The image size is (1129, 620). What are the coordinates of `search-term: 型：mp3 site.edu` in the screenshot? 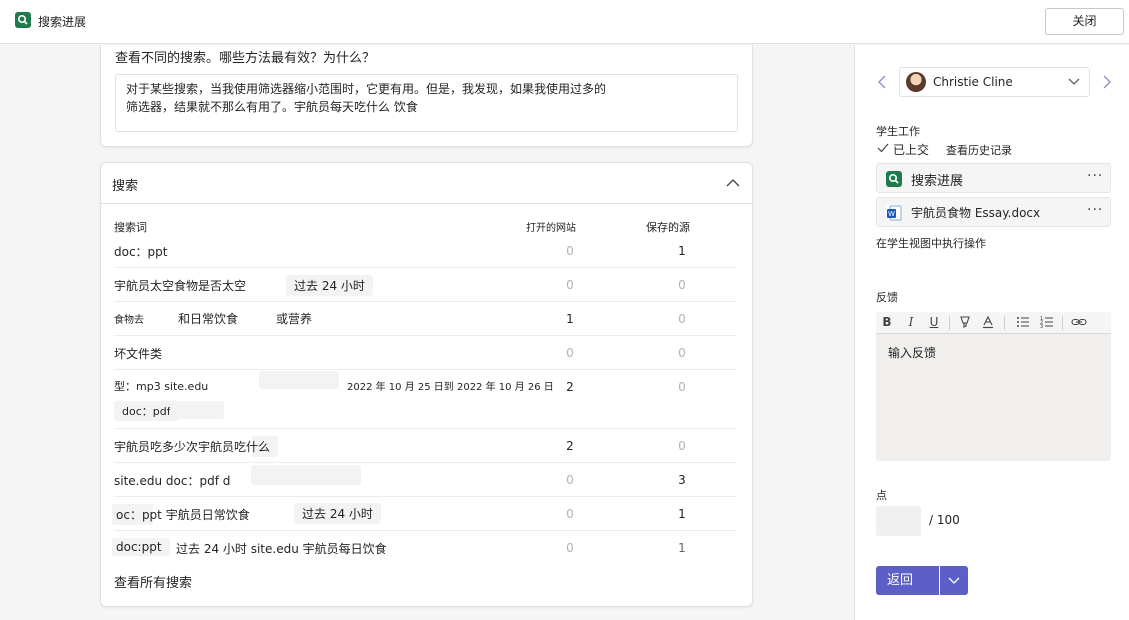 It's located at (161, 386).